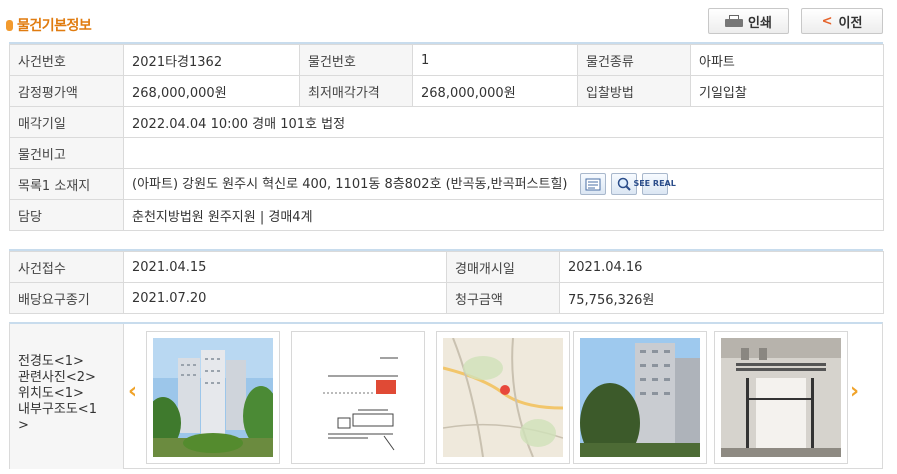 The width and height of the screenshot is (897, 474). Describe the element at coordinates (66, 267) in the screenshot. I see `receipt-label: 사건접수` at that location.